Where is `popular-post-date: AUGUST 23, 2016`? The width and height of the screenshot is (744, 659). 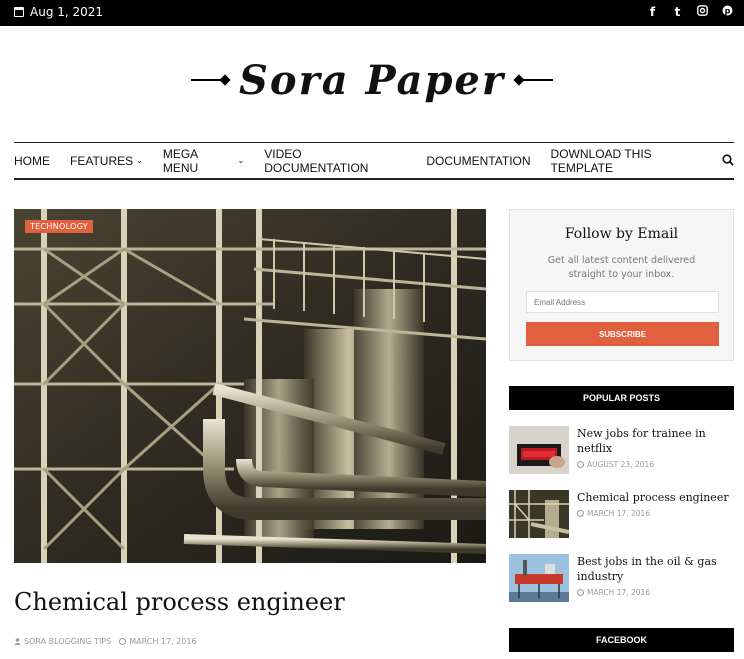 popular-post-date: AUGUST 23, 2016 is located at coordinates (655, 464).